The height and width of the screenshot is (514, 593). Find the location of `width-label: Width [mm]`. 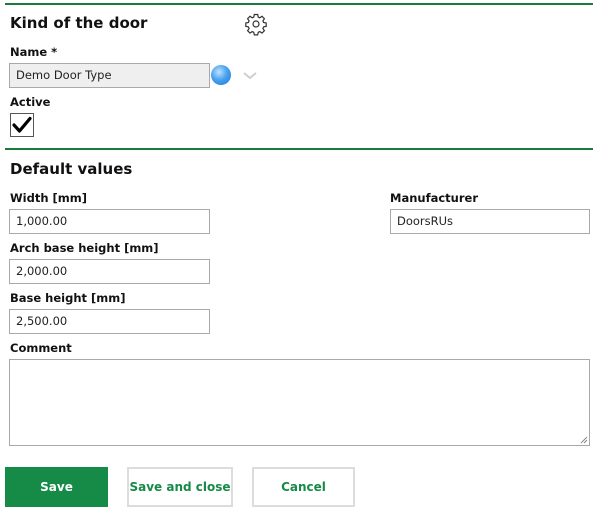

width-label: Width [mm] is located at coordinates (49, 198).